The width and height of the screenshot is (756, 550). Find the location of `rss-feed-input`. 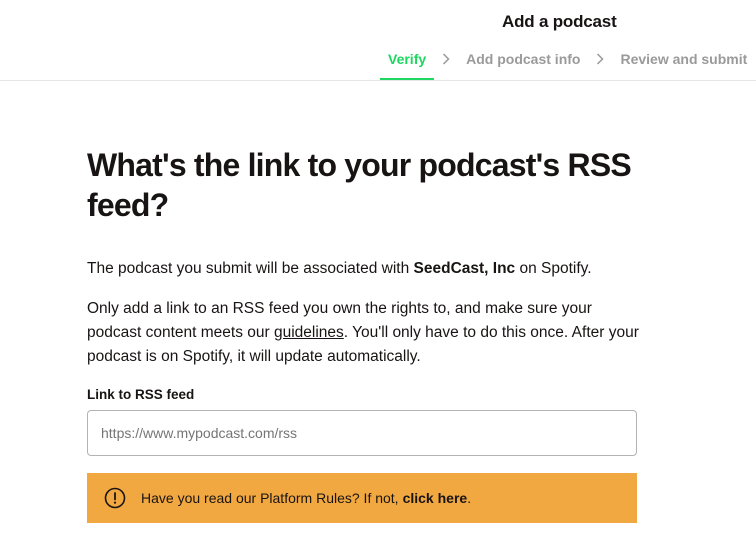

rss-feed-input is located at coordinates (362, 433).